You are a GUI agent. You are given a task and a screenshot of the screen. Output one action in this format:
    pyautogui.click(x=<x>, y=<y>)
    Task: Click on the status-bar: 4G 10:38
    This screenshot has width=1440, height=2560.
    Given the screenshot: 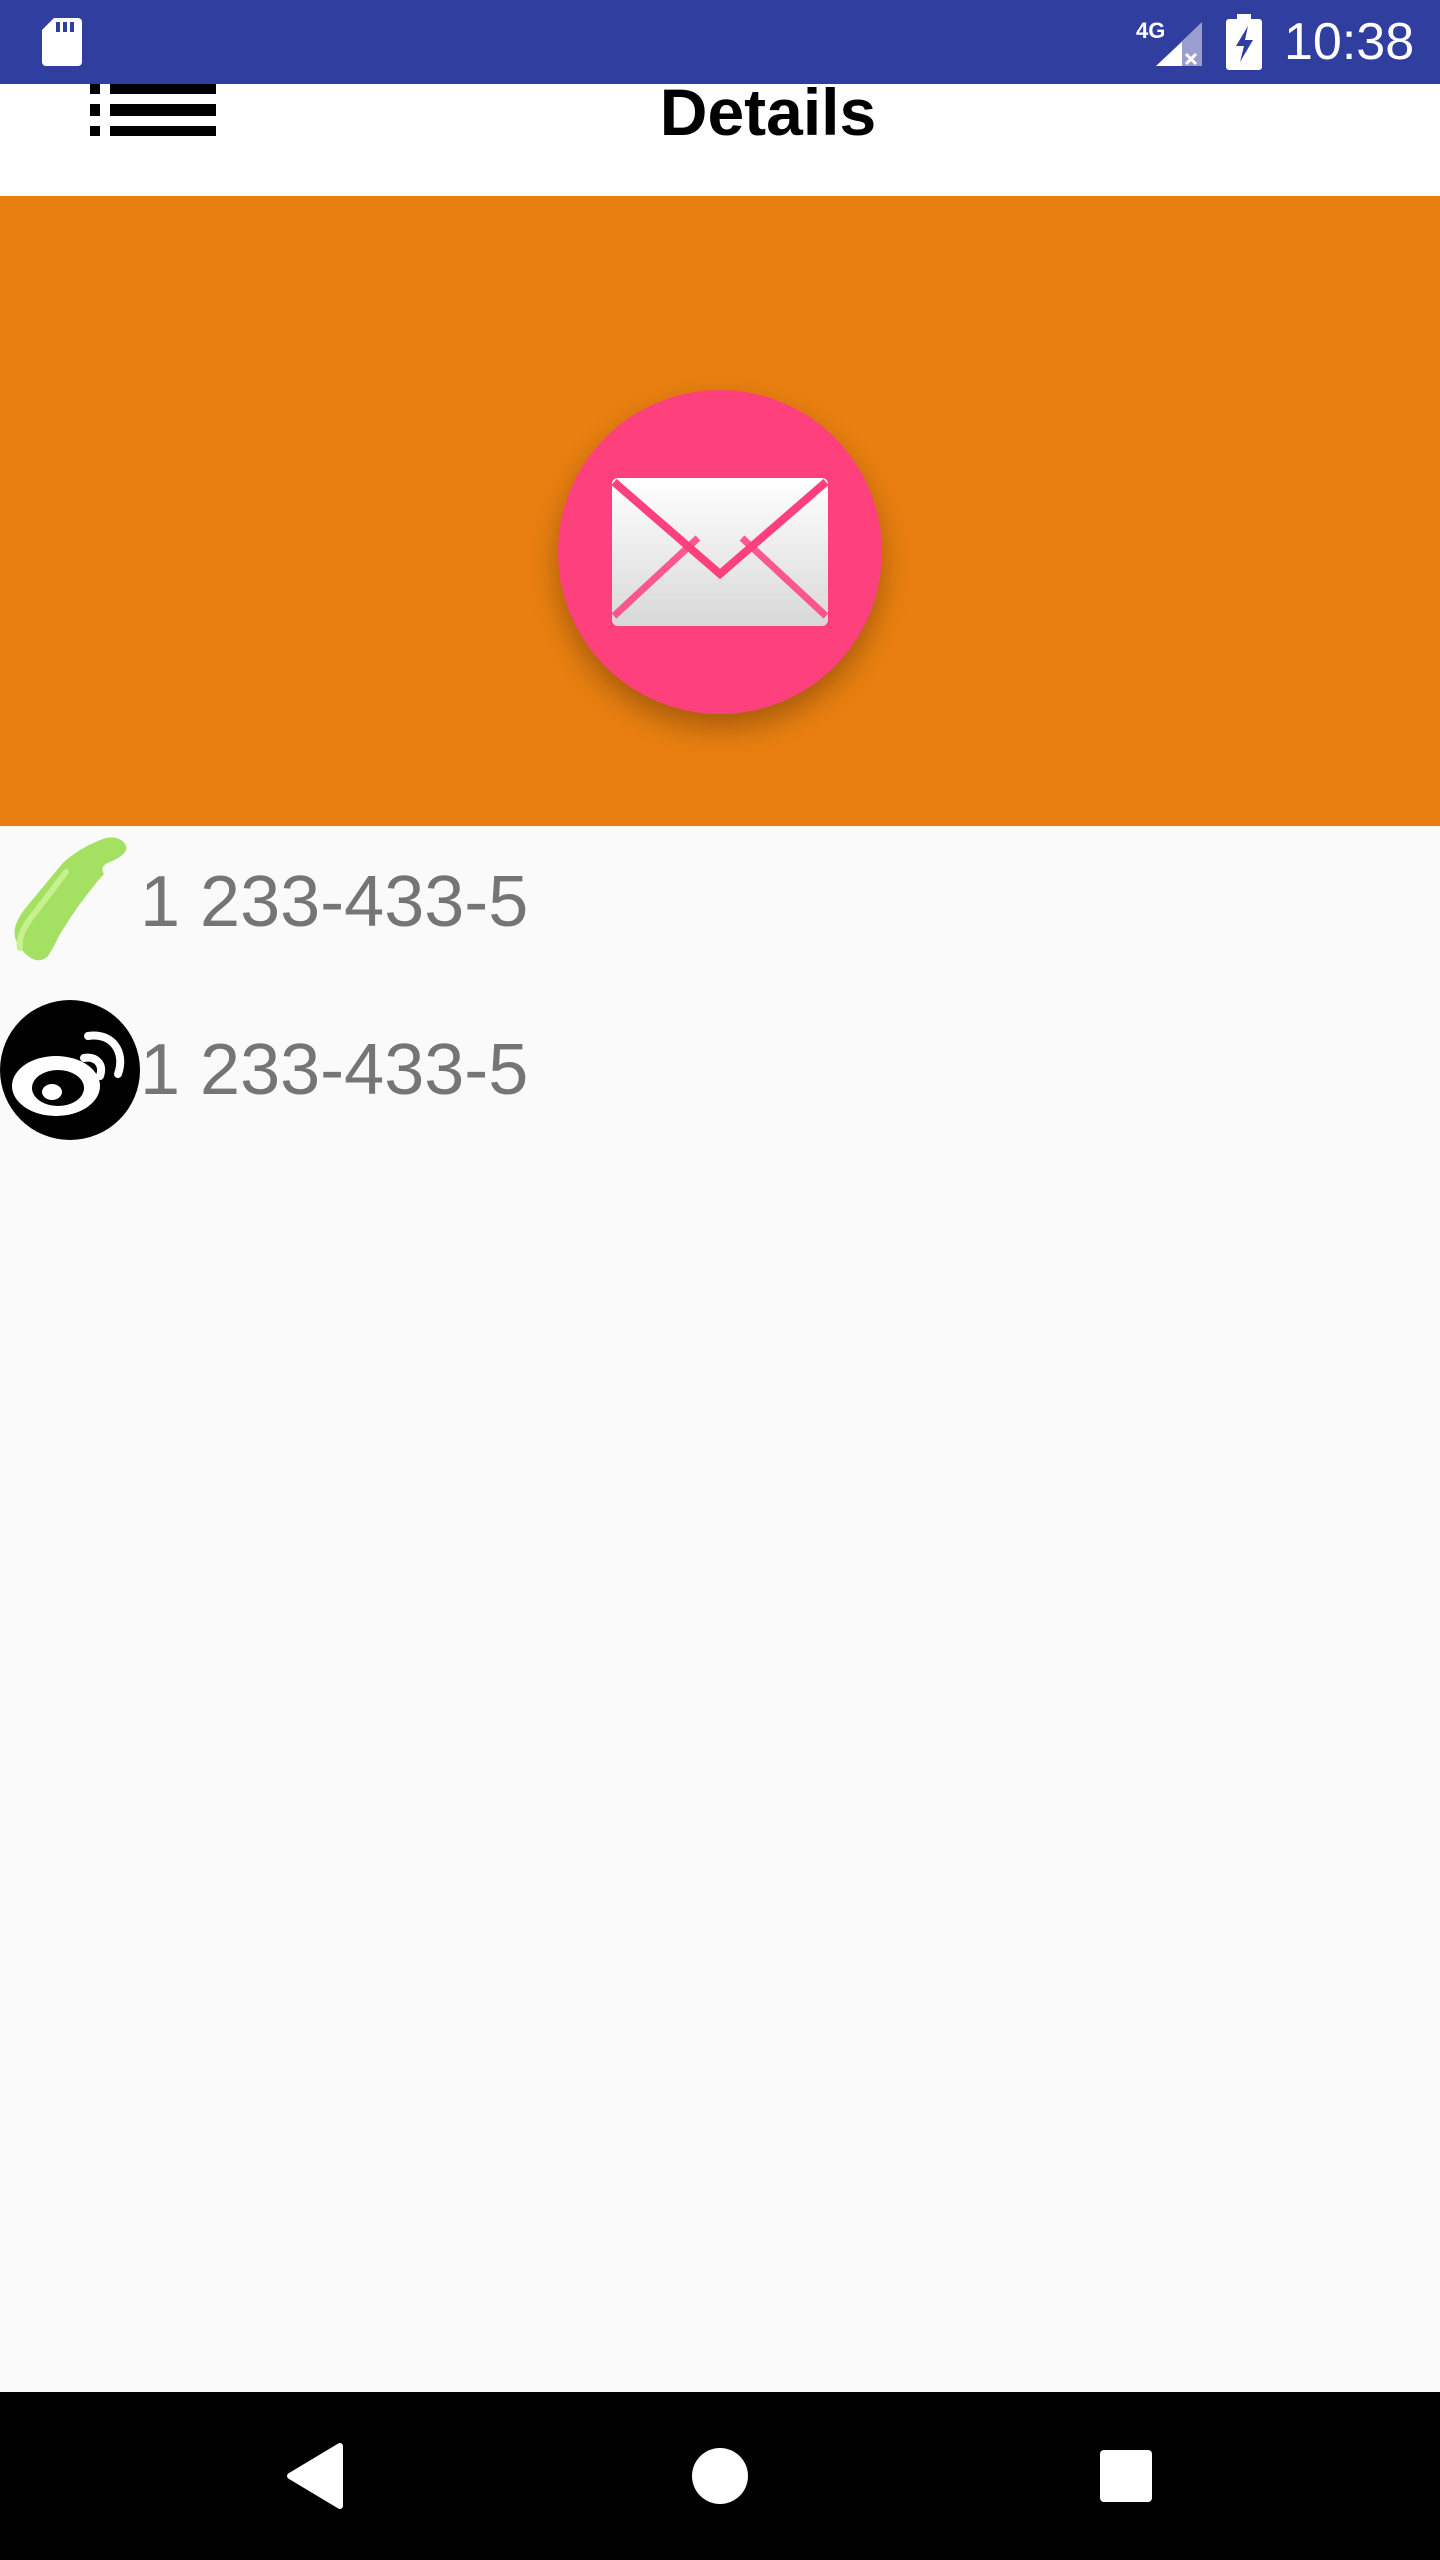 What is the action you would take?
    pyautogui.click(x=720, y=42)
    